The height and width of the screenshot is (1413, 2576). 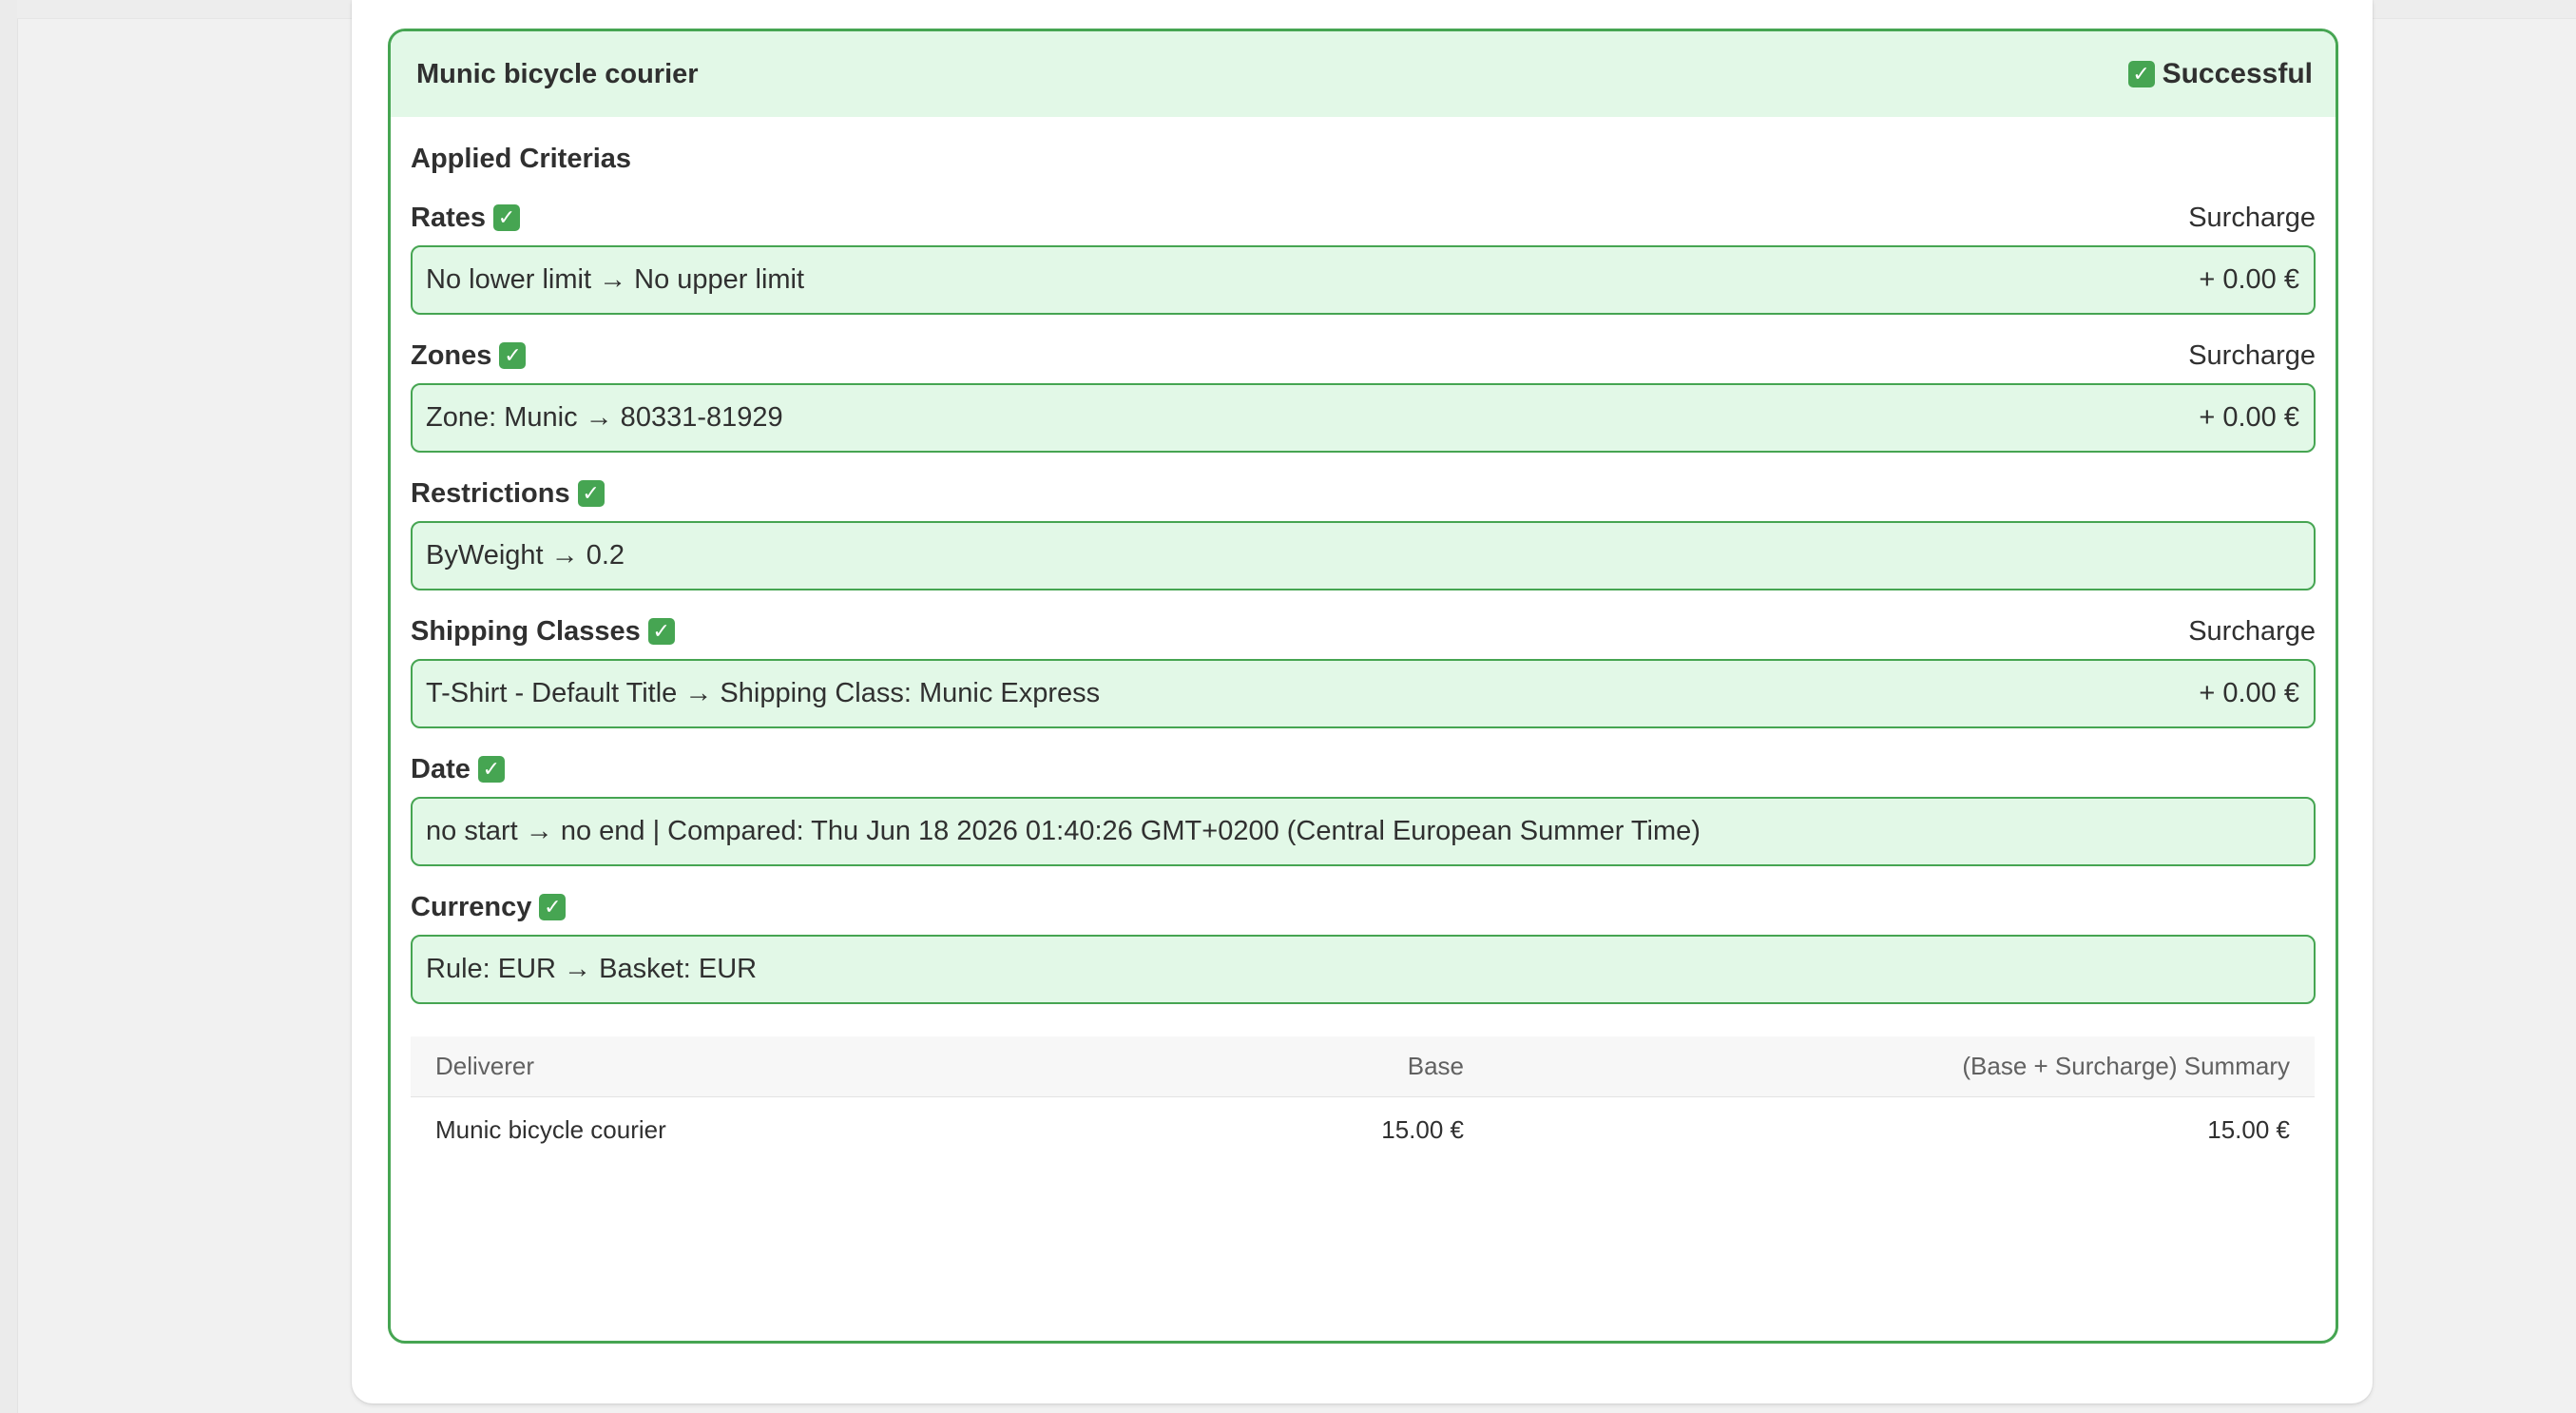 What do you see at coordinates (1363, 555) in the screenshot?
I see `criterion-value-box: ByWeight → 0.2` at bounding box center [1363, 555].